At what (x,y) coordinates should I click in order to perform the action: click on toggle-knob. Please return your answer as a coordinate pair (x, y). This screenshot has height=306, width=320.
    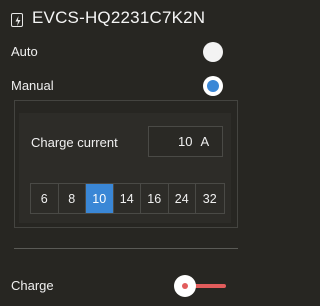
    Looking at the image, I should click on (185, 286).